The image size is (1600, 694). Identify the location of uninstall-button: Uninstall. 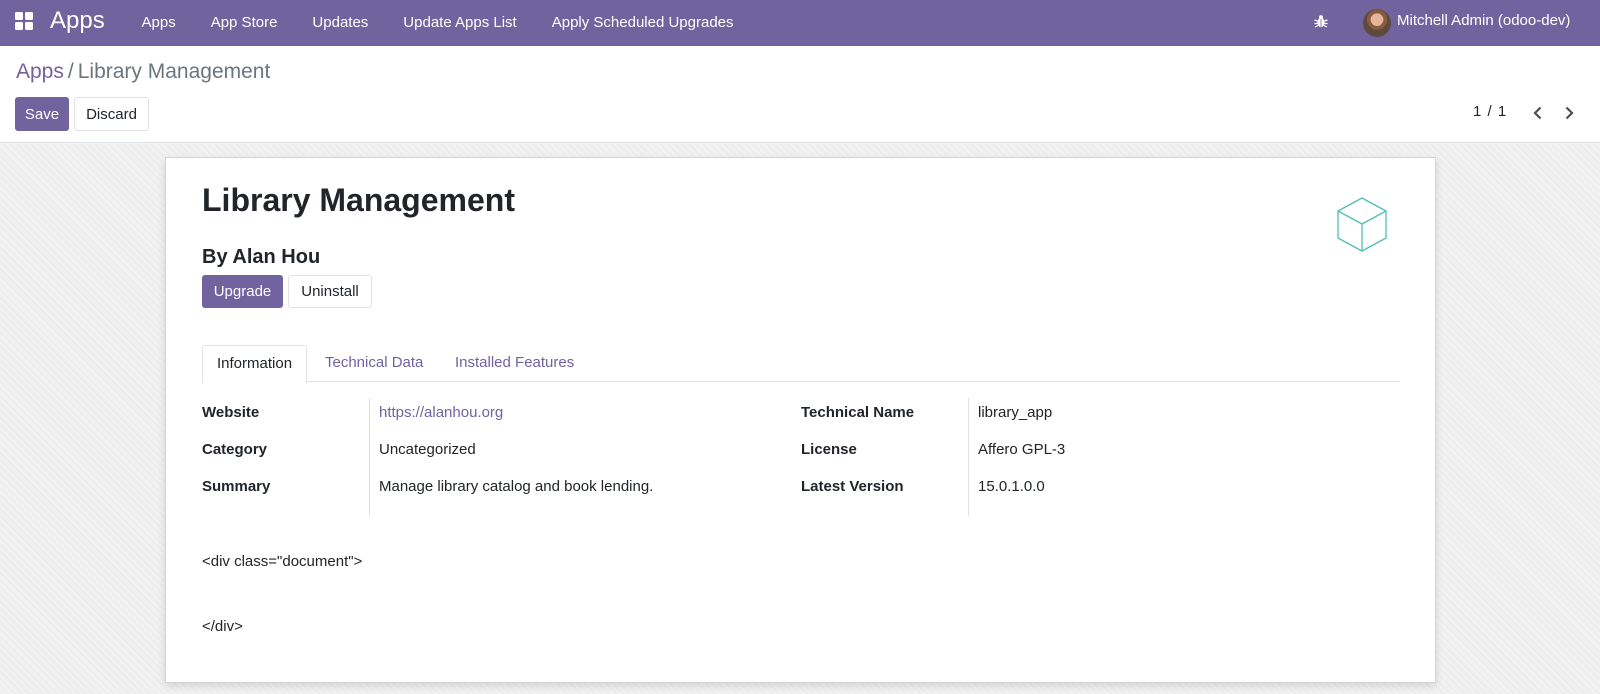
(330, 291).